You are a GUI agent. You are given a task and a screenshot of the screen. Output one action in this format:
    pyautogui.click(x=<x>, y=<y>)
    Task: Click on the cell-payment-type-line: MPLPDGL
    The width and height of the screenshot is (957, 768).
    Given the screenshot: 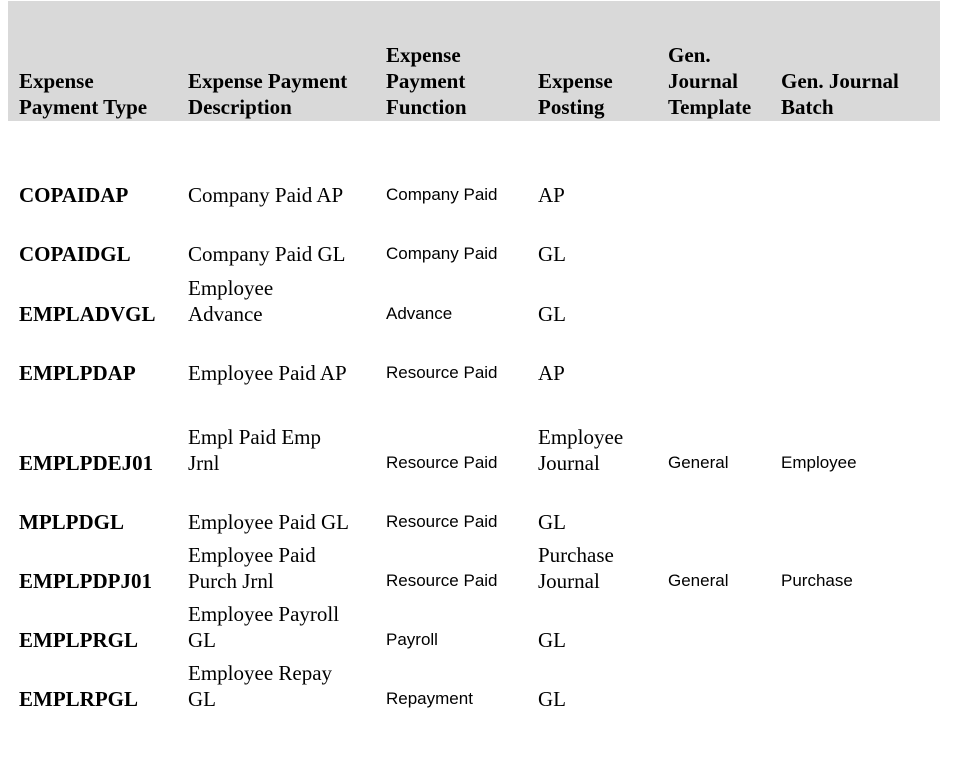 What is the action you would take?
    pyautogui.click(x=71, y=522)
    